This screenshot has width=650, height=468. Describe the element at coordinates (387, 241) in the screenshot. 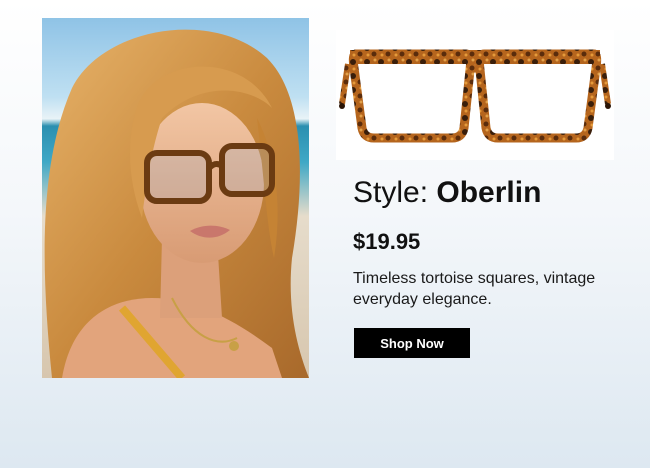

I see `price: $19.95` at that location.